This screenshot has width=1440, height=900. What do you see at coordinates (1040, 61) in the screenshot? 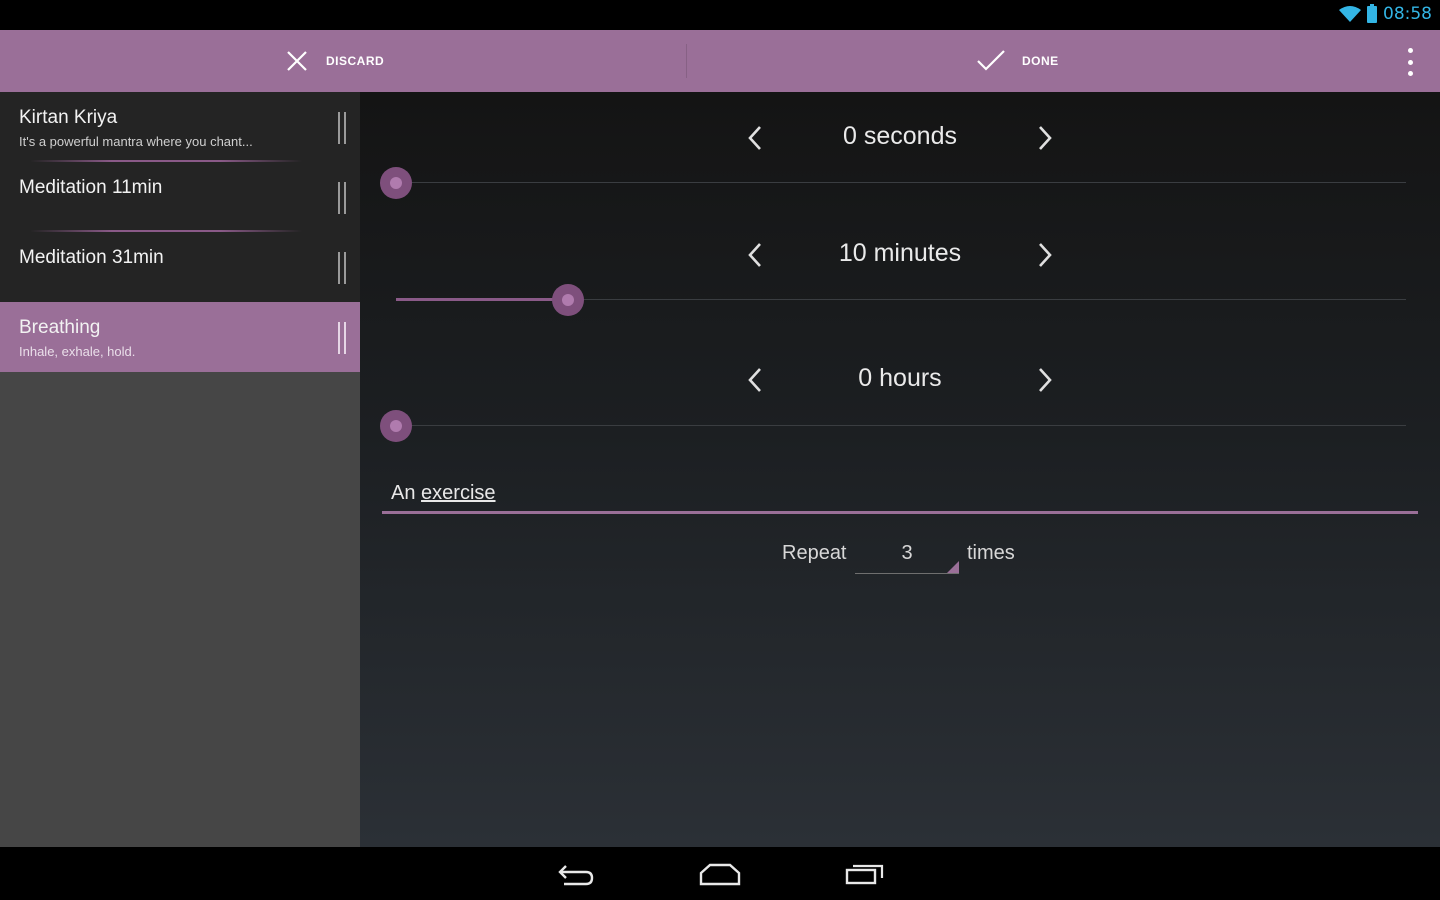
I see `done-label: DONE` at bounding box center [1040, 61].